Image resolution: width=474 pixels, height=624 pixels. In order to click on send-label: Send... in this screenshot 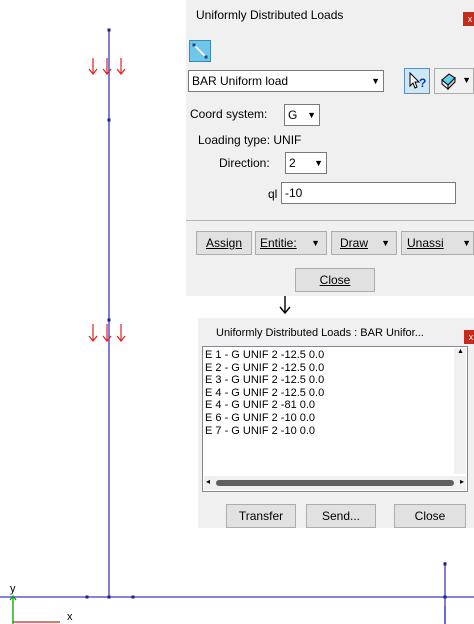, I will do `click(341, 516)`.